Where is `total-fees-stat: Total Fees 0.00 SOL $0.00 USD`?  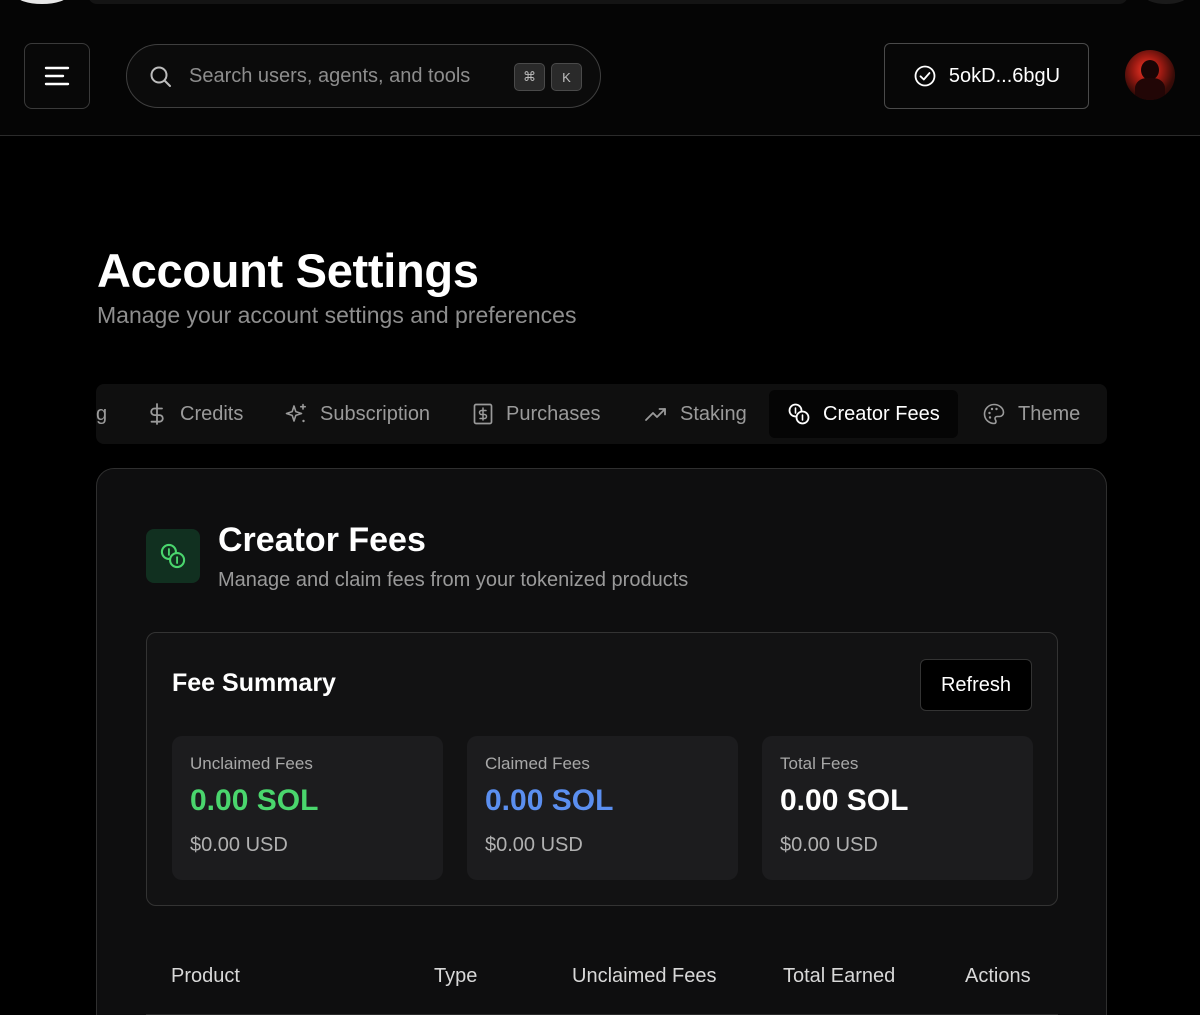 total-fees-stat: Total Fees 0.00 SOL $0.00 USD is located at coordinates (897, 808).